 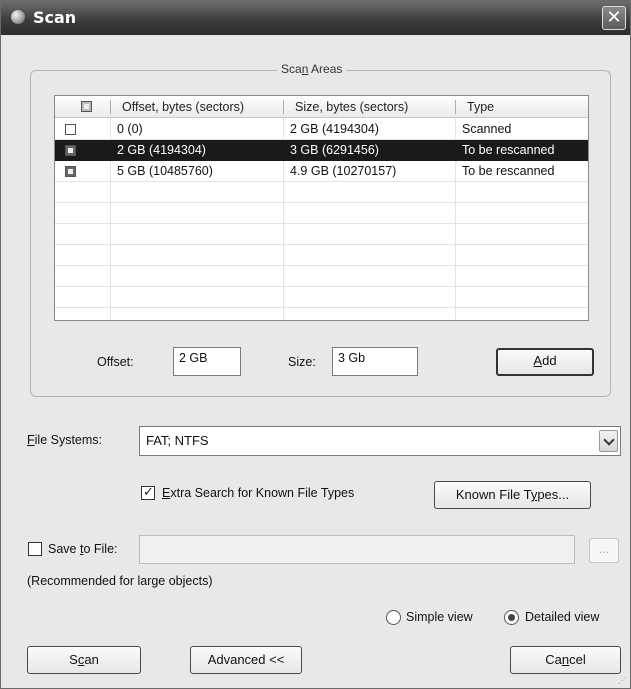 What do you see at coordinates (334, 150) in the screenshot?
I see `size-cell: 3 GB (6291456)` at bounding box center [334, 150].